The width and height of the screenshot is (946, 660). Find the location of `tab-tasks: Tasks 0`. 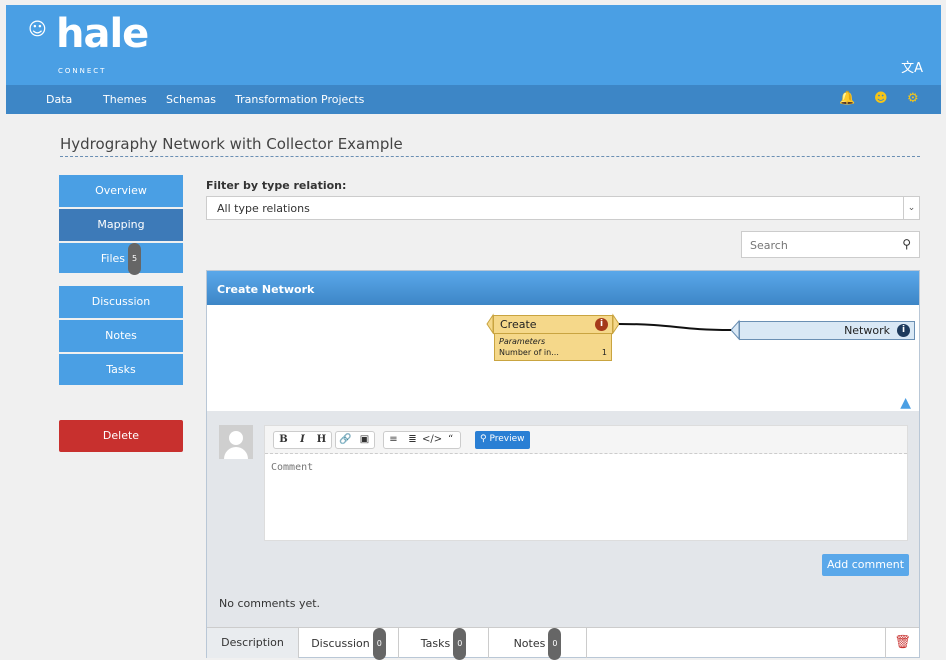

tab-tasks: Tasks 0 is located at coordinates (444, 644).